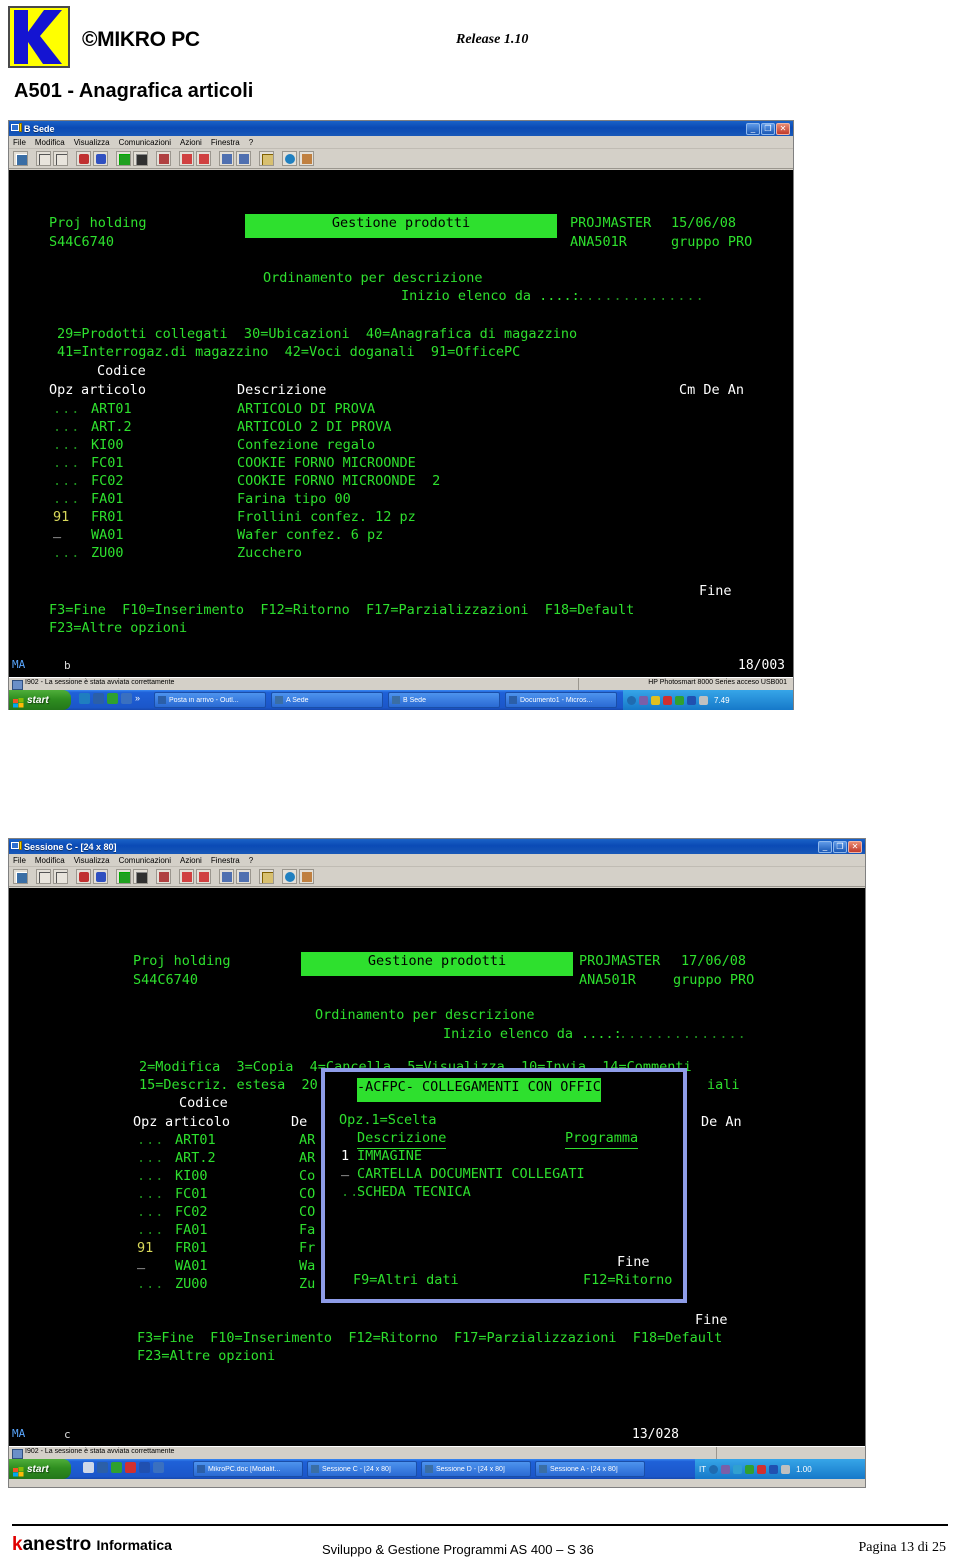 Image resolution: width=960 pixels, height=1560 pixels. I want to click on menu-item-azioni: Azioni, so click(191, 860).